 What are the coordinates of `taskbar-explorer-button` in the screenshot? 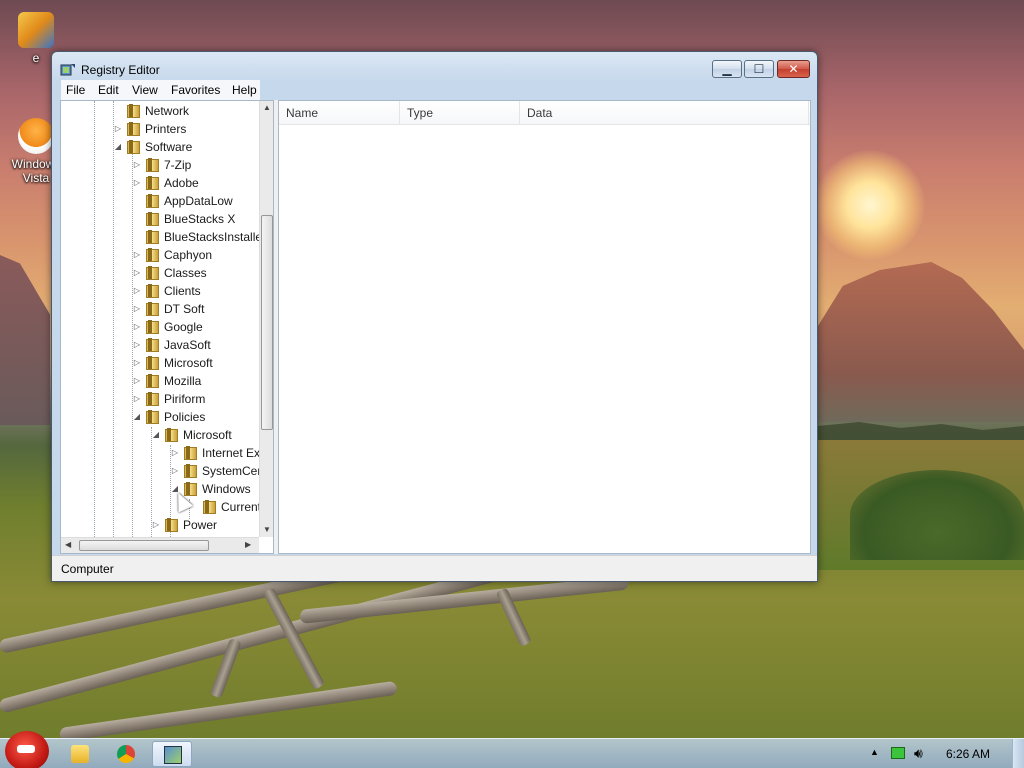 It's located at (80, 754).